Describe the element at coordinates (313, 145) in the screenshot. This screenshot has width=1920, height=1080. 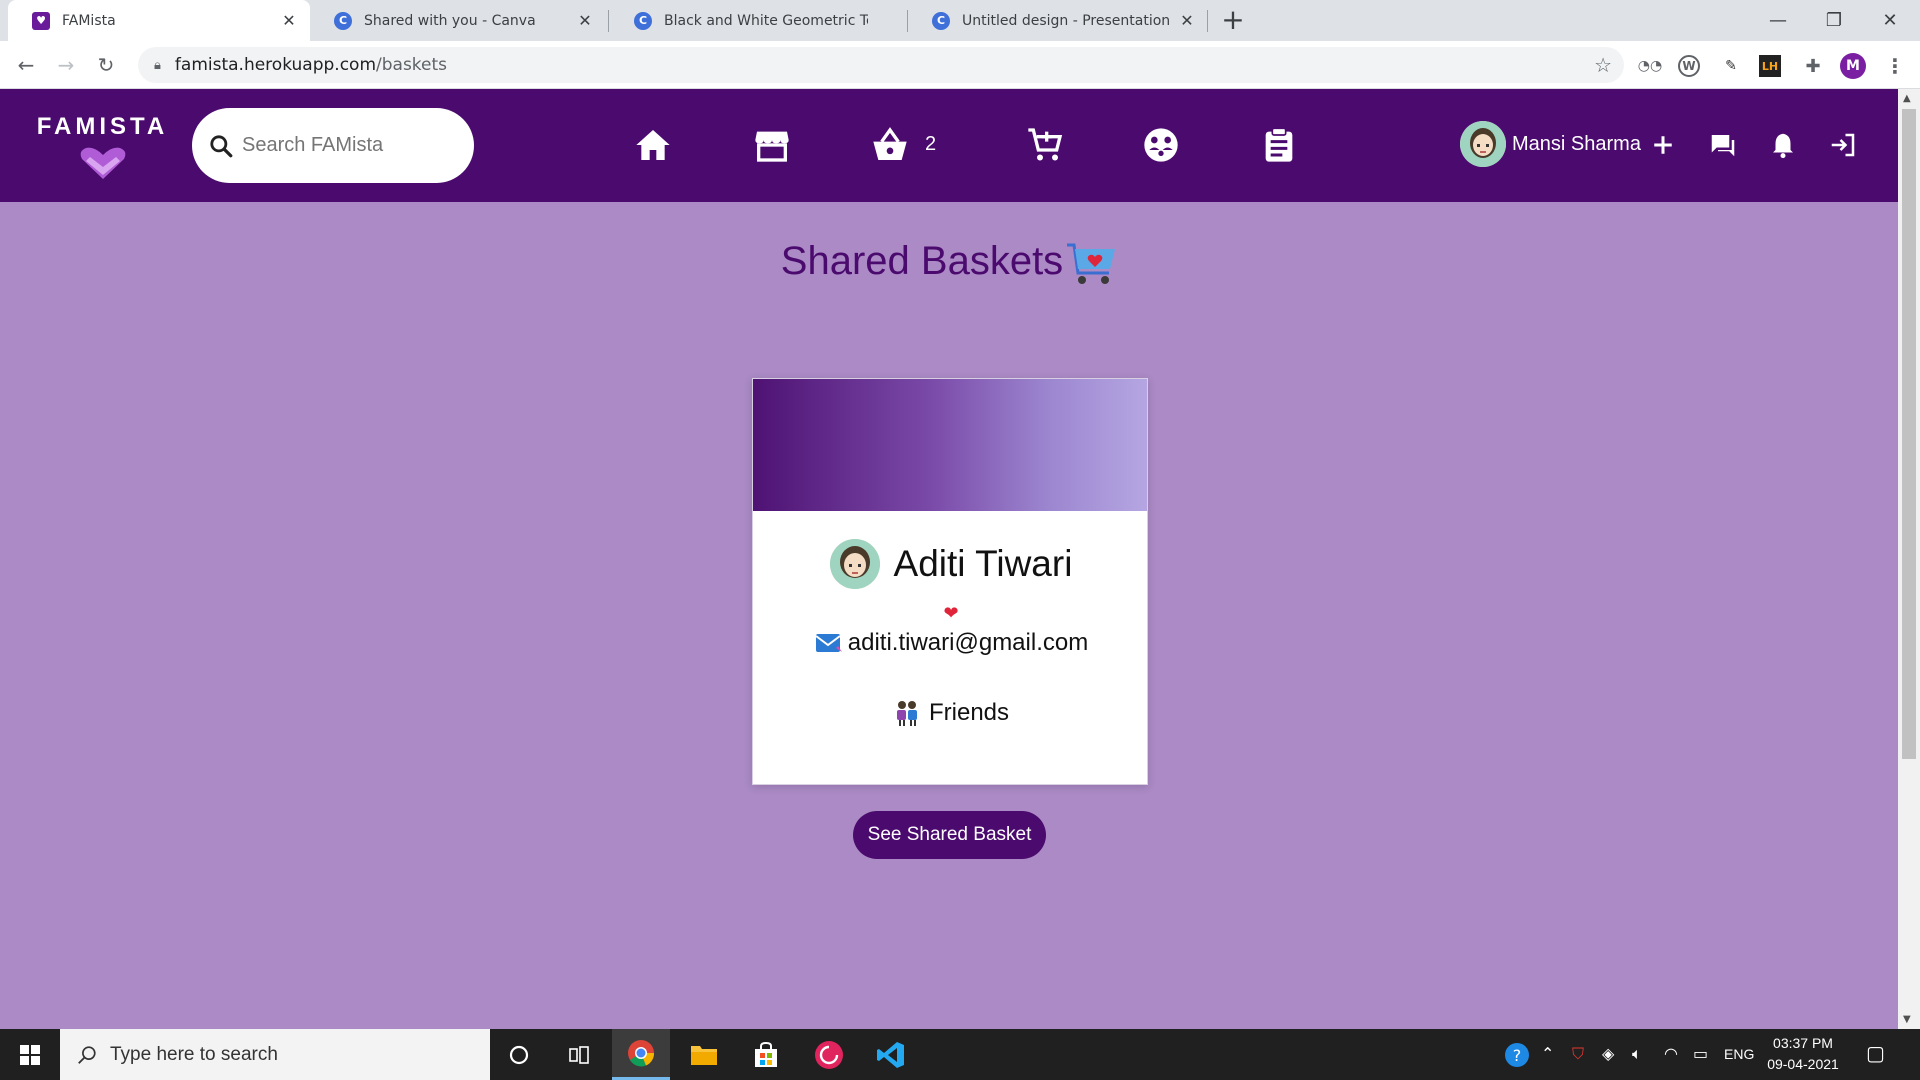
I see `search-placeholder: Search FAMista` at that location.